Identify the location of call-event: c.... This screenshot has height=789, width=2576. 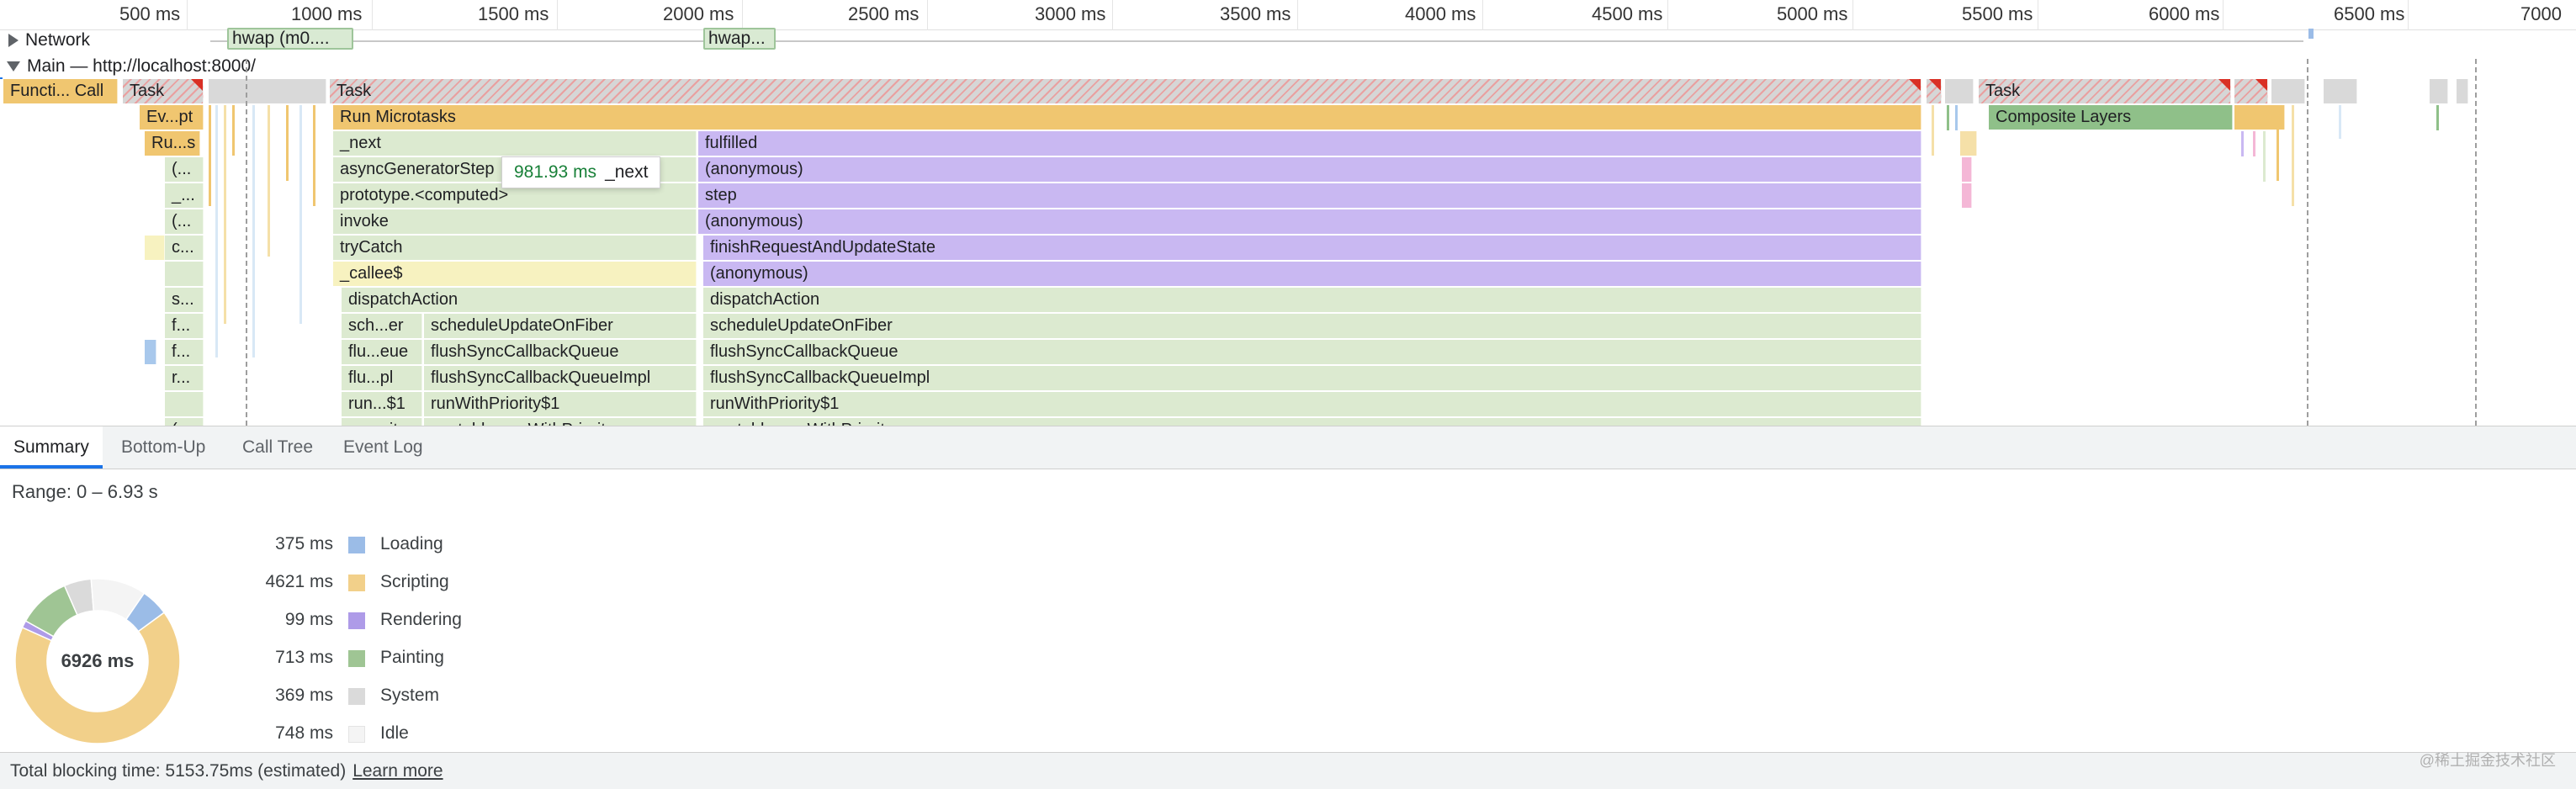
(184, 248).